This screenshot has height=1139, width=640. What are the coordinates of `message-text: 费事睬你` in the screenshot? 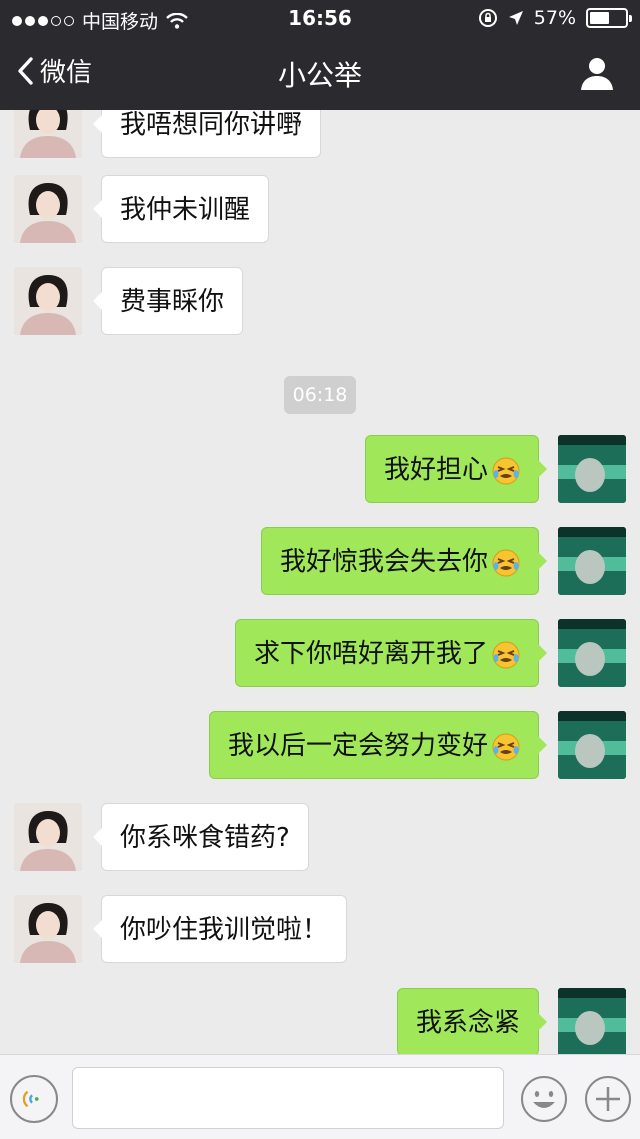 It's located at (172, 302).